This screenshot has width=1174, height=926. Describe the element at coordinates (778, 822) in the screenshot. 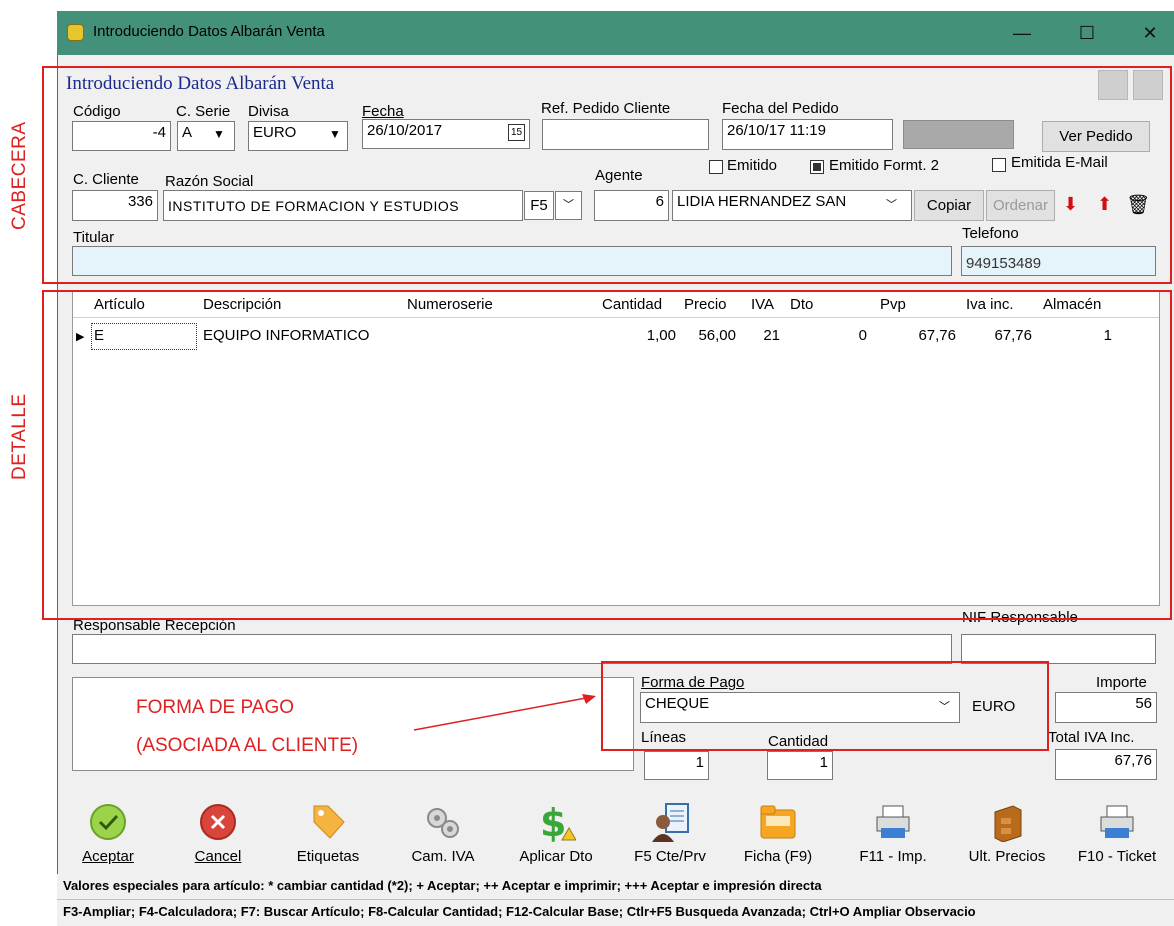

I see `folder-icon` at that location.